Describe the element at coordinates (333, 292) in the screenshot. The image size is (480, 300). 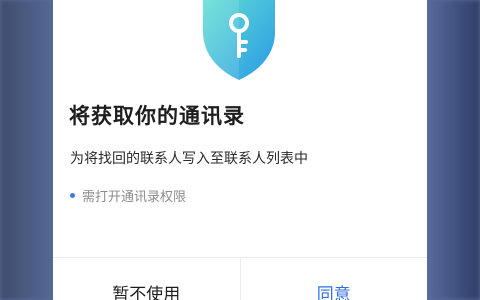
I see `allow-button-label: 同意` at that location.